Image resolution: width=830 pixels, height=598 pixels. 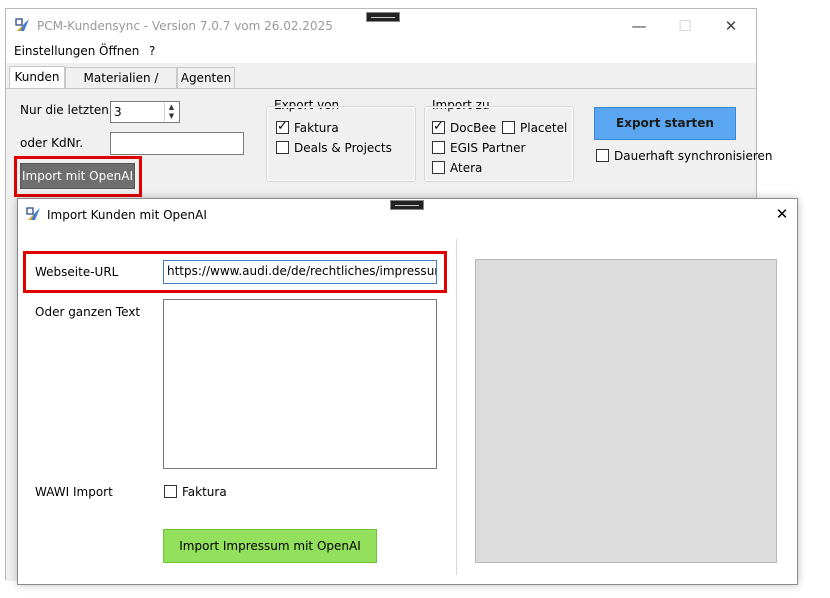 What do you see at coordinates (343, 148) in the screenshot?
I see `deals-projects-label: Deals & Projects` at bounding box center [343, 148].